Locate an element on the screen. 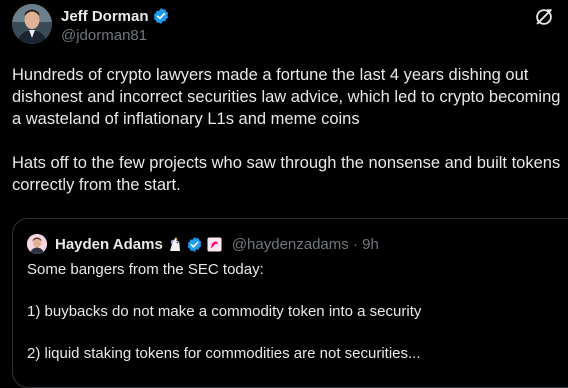 This screenshot has width=568, height=388. grok-icon is located at coordinates (544, 17).